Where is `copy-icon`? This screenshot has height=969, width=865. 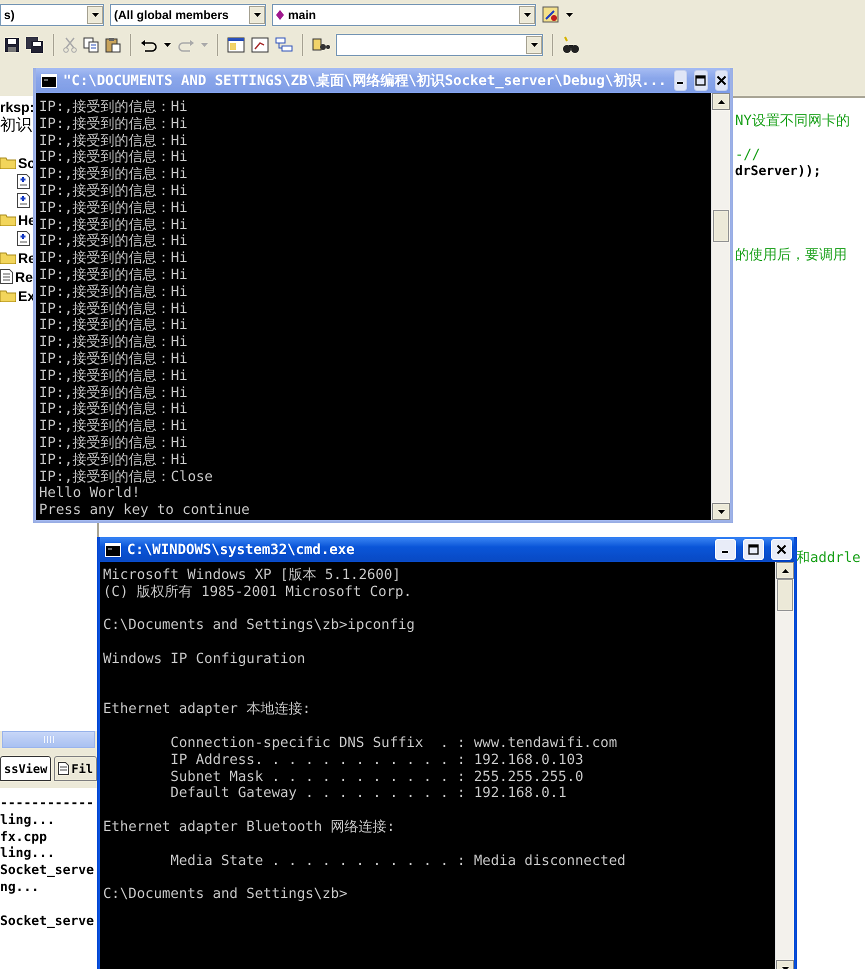
copy-icon is located at coordinates (91, 45).